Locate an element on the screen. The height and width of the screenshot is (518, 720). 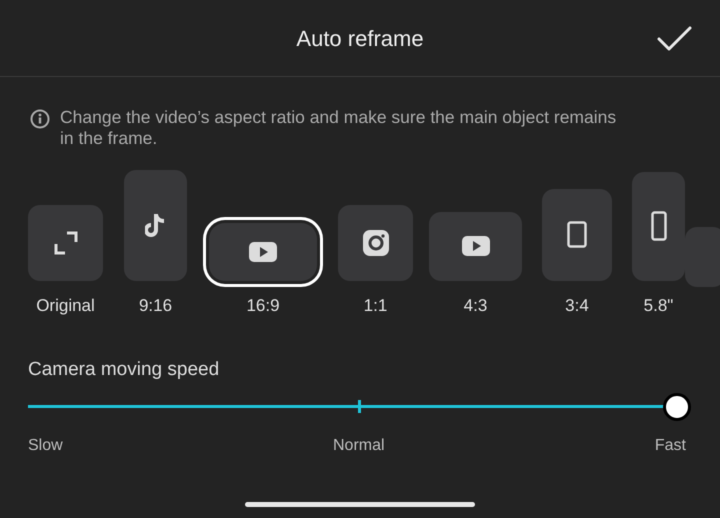
music-note-icon is located at coordinates (155, 225).